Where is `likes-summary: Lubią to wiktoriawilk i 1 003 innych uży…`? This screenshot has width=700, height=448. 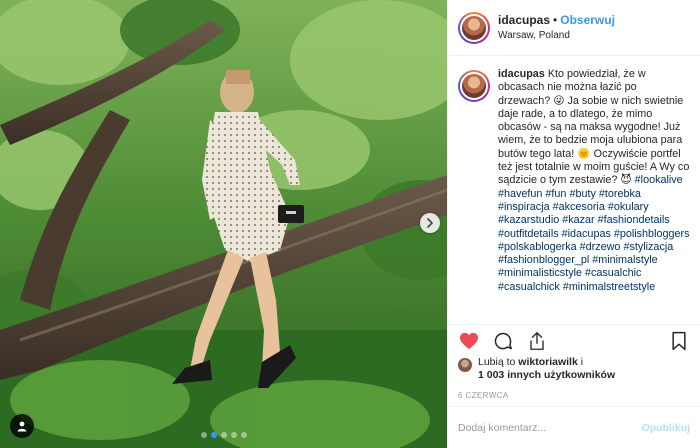 likes-summary: Lubią to wiktoriawilk i 1 003 innych uży… is located at coordinates (574, 371).